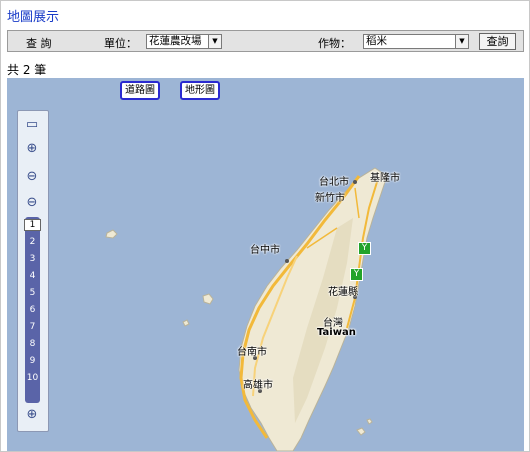 Image resolution: width=530 pixels, height=452 pixels. What do you see at coordinates (200, 90) in the screenshot?
I see `terrain-map-button: 地形圖` at bounding box center [200, 90].